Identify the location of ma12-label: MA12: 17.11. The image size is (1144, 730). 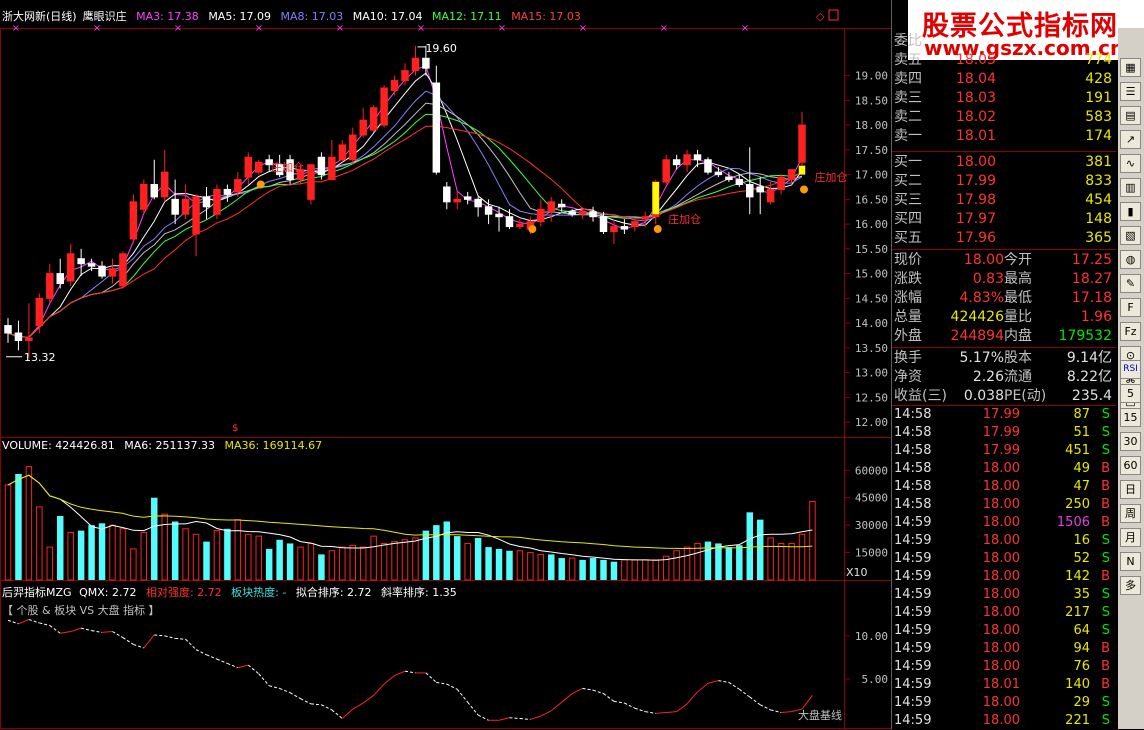
(466, 16).